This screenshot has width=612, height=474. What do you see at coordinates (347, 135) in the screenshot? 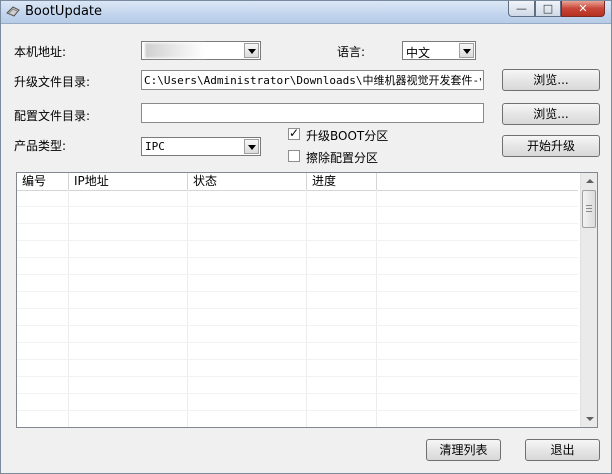
I see `upgrade-boot-label: 升级BOOT分区` at bounding box center [347, 135].